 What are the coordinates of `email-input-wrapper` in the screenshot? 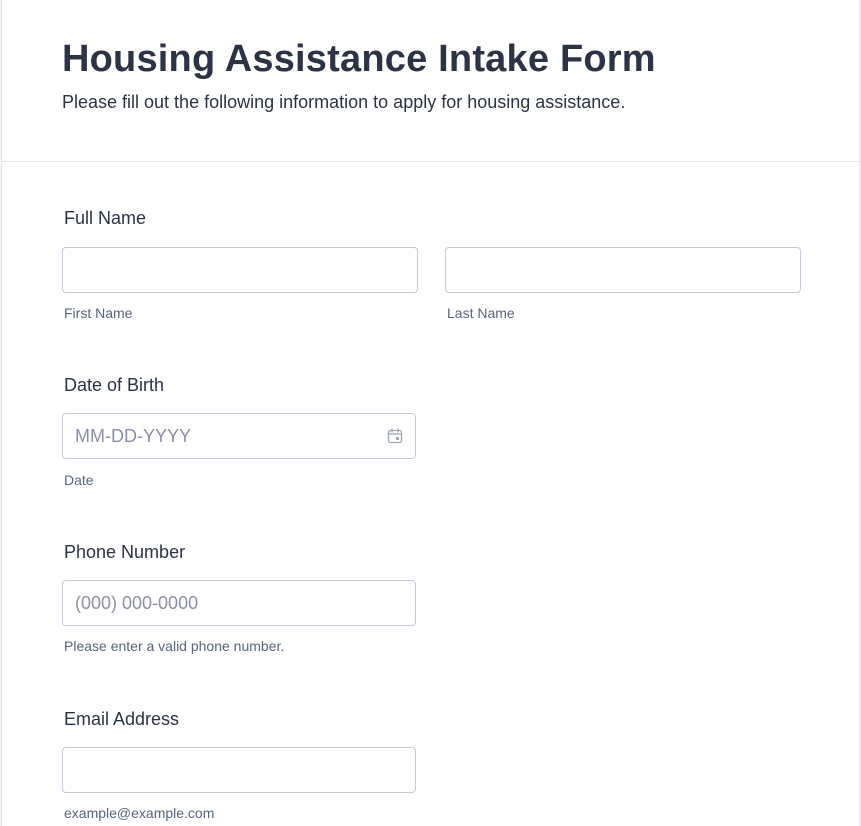 It's located at (239, 770).